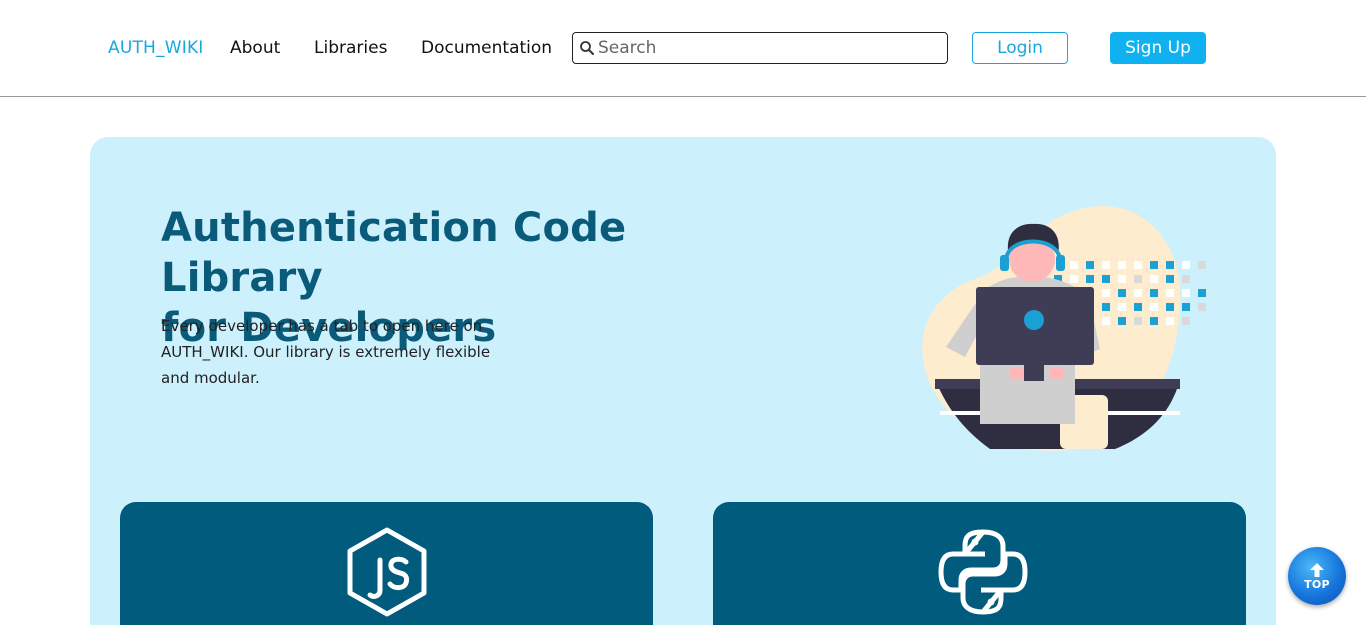 This screenshot has width=1366, height=625. Describe the element at coordinates (1020, 48) in the screenshot. I see `login-button: Login` at that location.